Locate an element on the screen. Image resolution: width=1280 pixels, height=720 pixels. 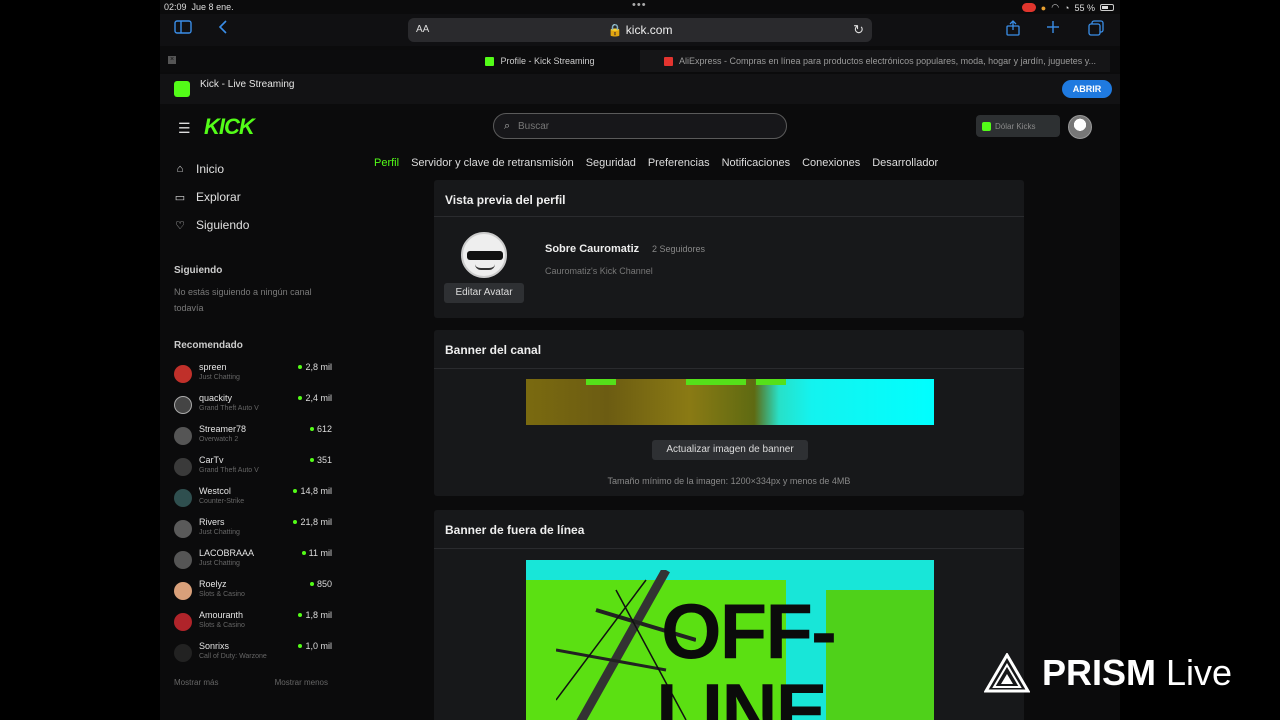
channel-banner-heading: Banner del canal is located at coordinates (493, 350).